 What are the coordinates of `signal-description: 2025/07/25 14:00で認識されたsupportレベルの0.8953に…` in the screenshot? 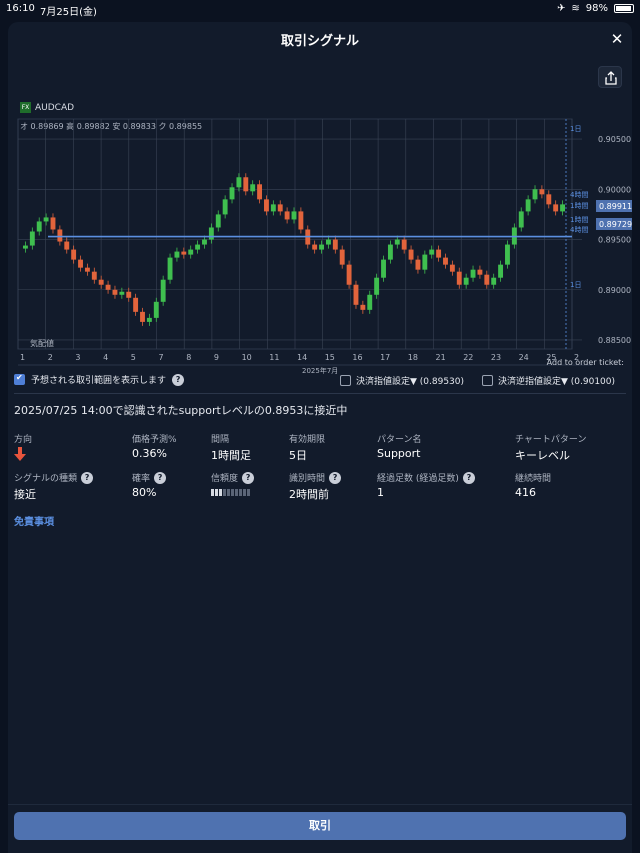 It's located at (181, 410).